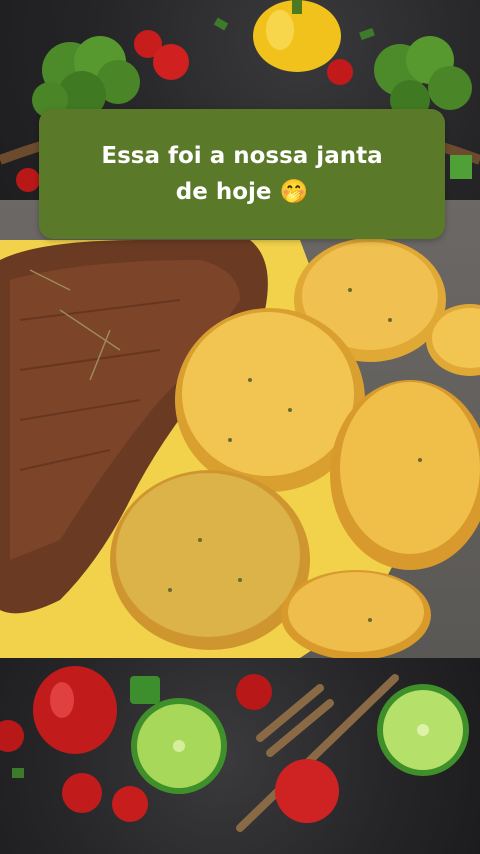 The width and height of the screenshot is (480, 854). I want to click on red-pepper, so click(75, 710).